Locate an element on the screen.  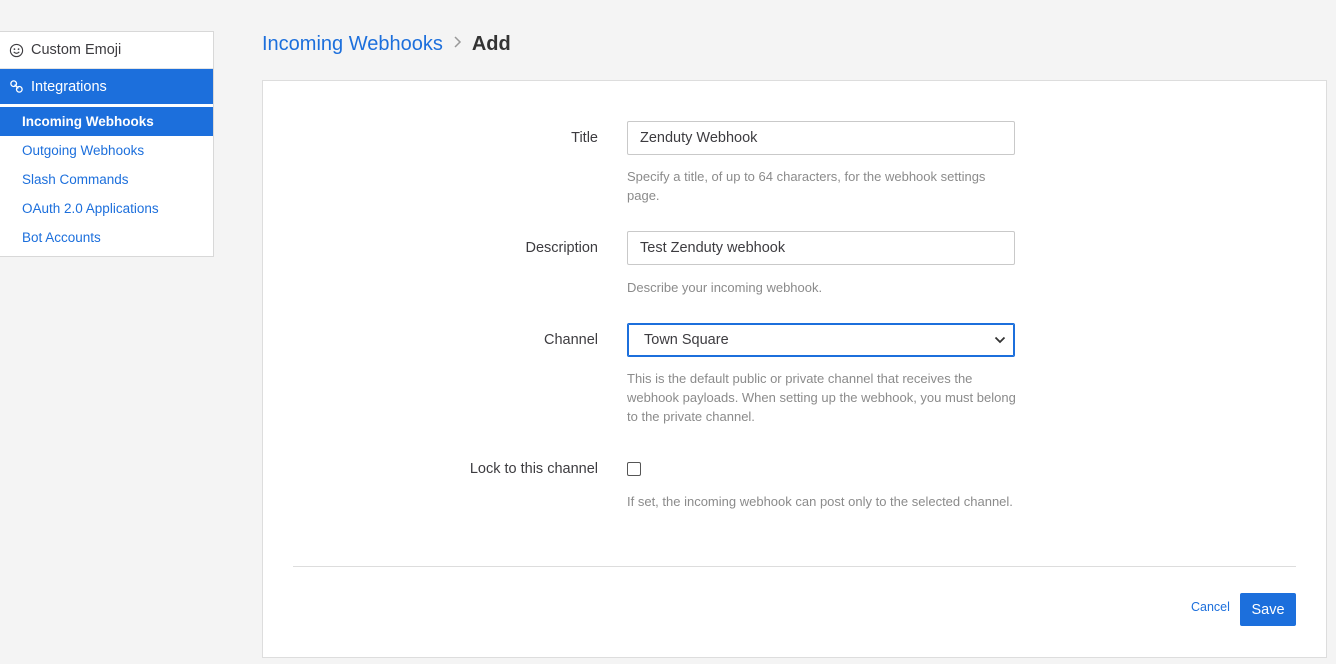
channel-label: Channel is located at coordinates (570, 340).